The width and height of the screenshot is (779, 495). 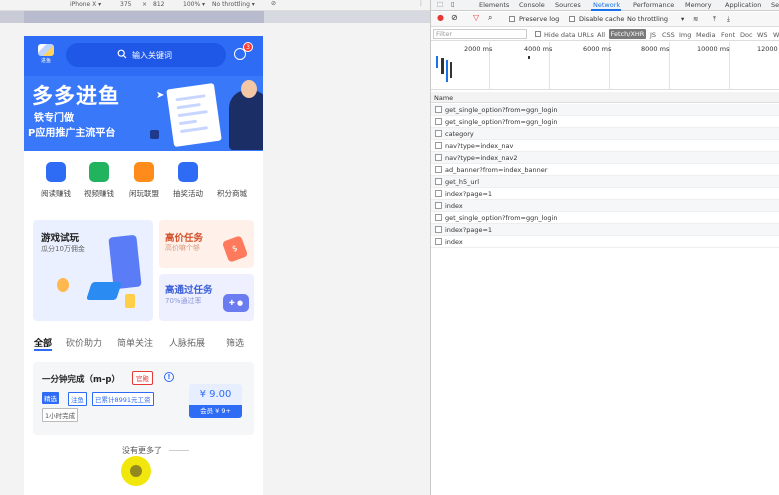 What do you see at coordinates (627, 34) in the screenshot?
I see `filter-type-xhr: Fetch/XHR` at bounding box center [627, 34].